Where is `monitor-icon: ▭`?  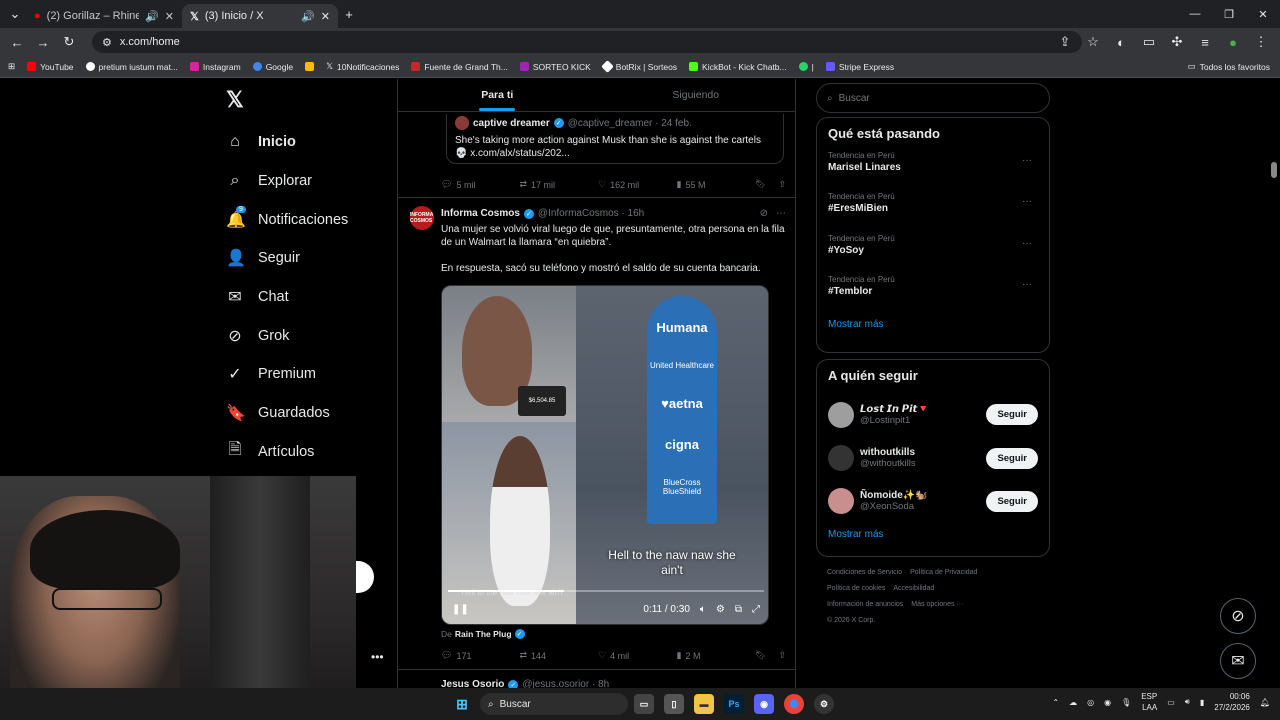
monitor-icon: ▭ is located at coordinates (1171, 702).